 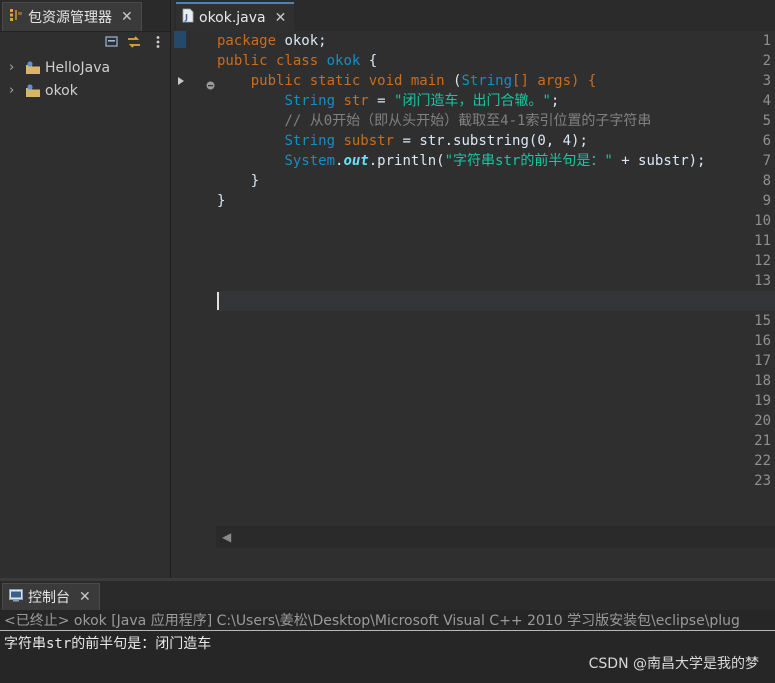 What do you see at coordinates (218, 301) in the screenshot?
I see `text-caret` at bounding box center [218, 301].